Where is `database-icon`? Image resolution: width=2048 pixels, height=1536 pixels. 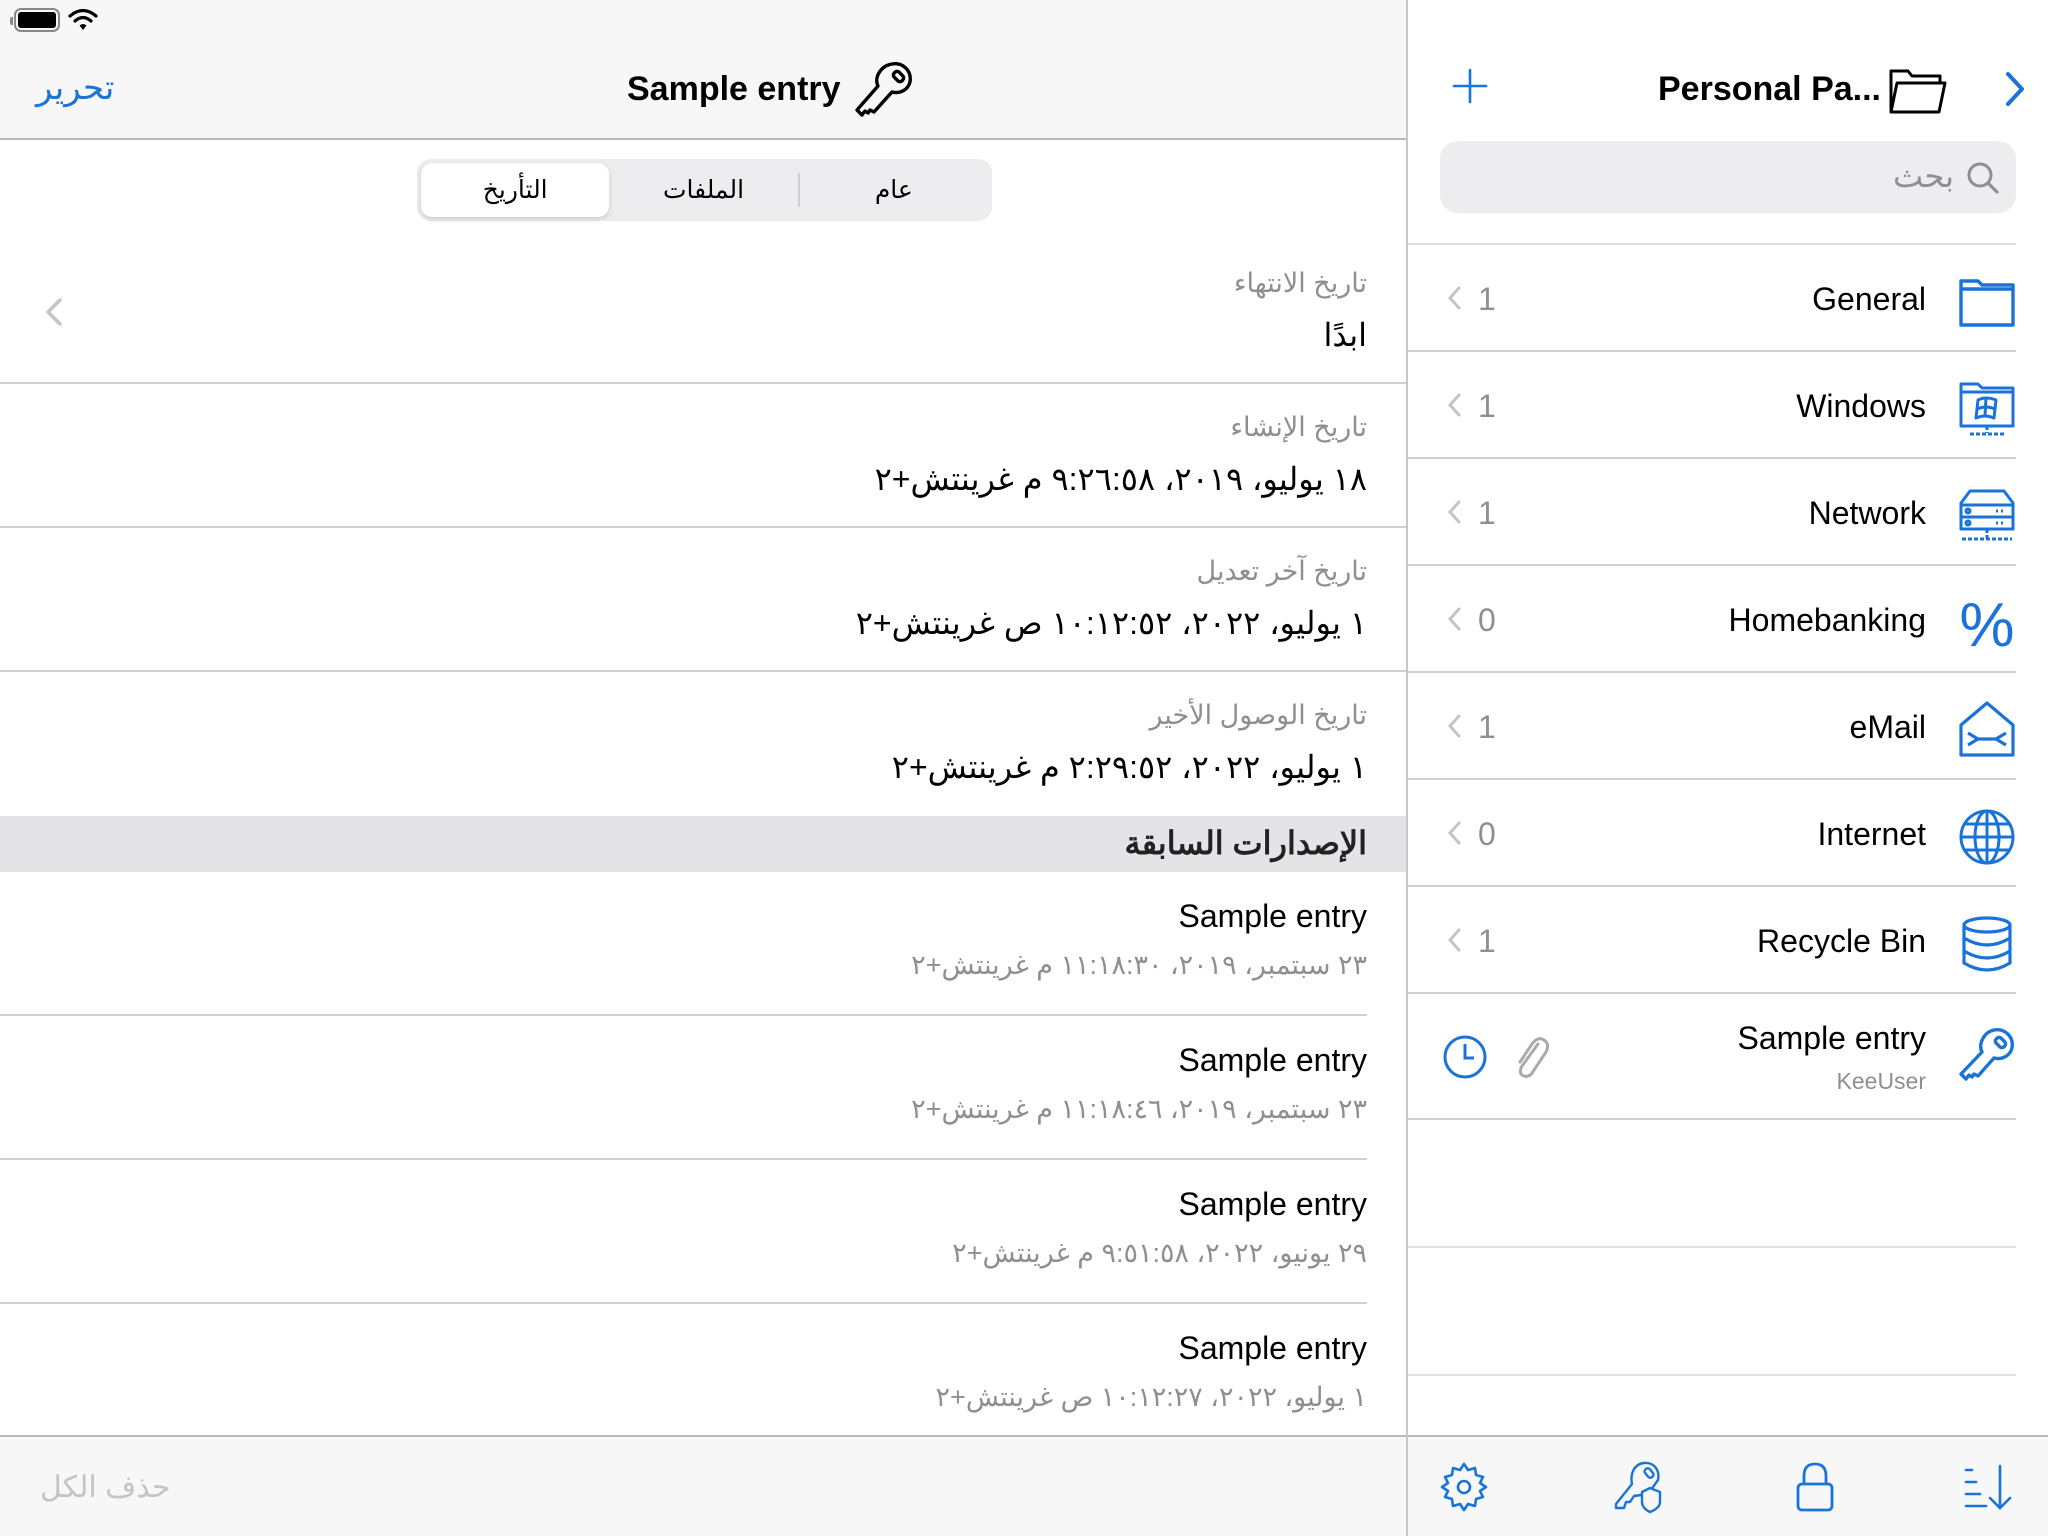 database-icon is located at coordinates (1987, 944).